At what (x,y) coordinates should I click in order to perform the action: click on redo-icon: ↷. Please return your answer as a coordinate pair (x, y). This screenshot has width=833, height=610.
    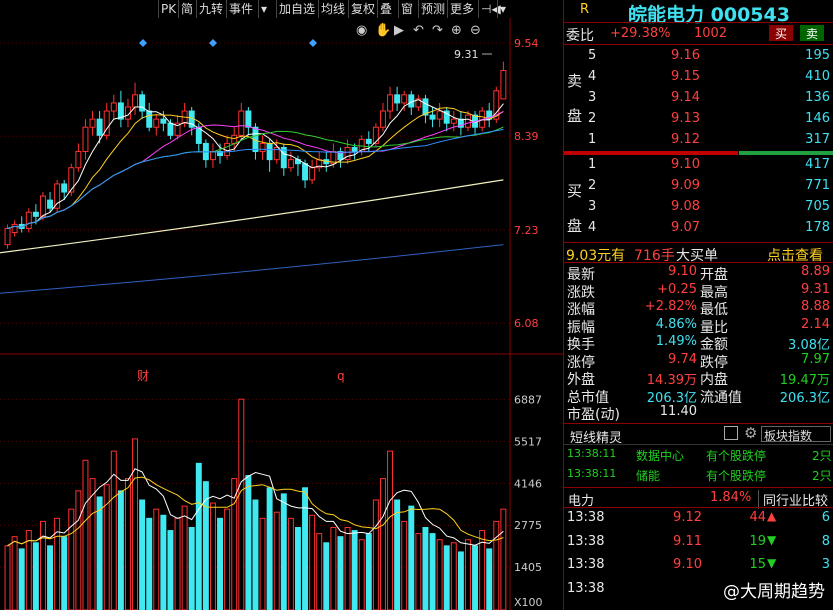
    Looking at the image, I should click on (438, 30).